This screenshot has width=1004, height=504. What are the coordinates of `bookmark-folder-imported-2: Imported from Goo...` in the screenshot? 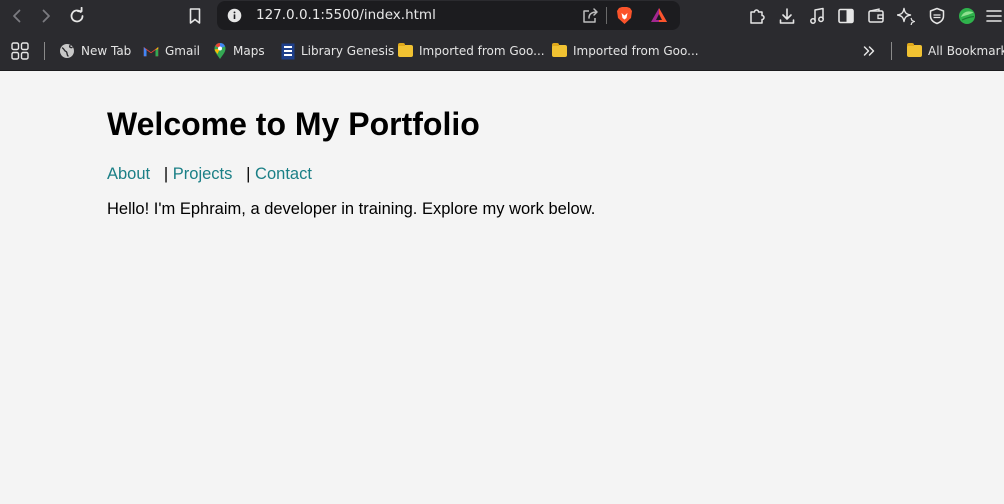 It's located at (625, 51).